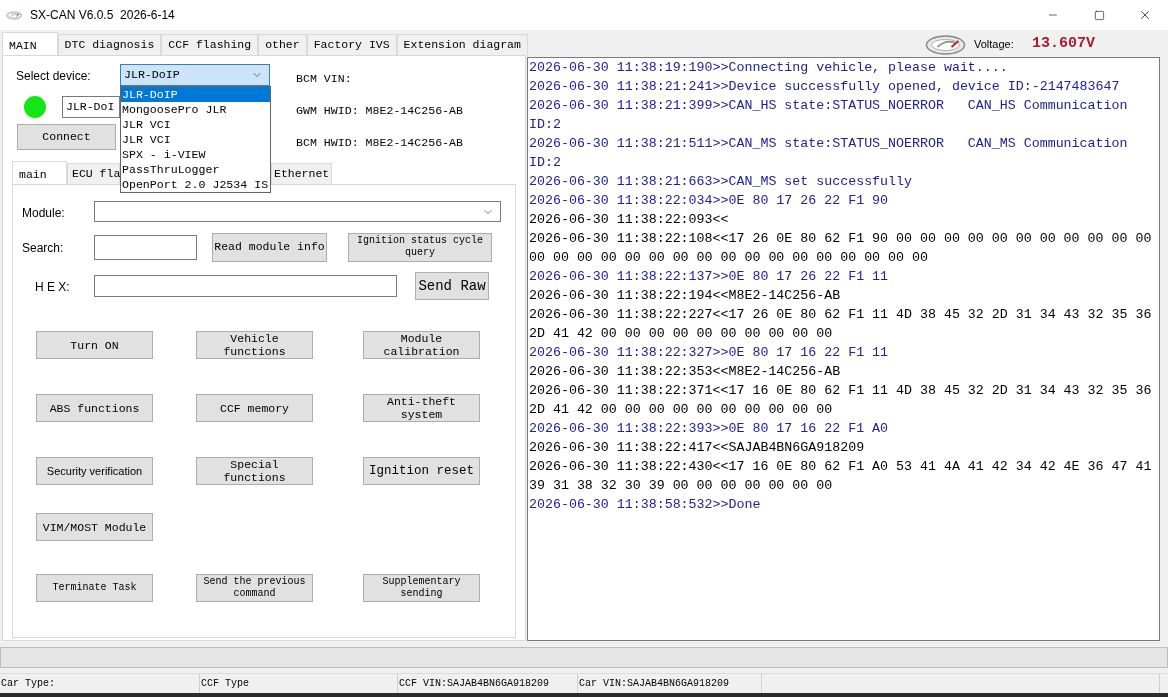 This screenshot has height=697, width=1168. What do you see at coordinates (28, 684) in the screenshot?
I see `status-text: Car Type:` at bounding box center [28, 684].